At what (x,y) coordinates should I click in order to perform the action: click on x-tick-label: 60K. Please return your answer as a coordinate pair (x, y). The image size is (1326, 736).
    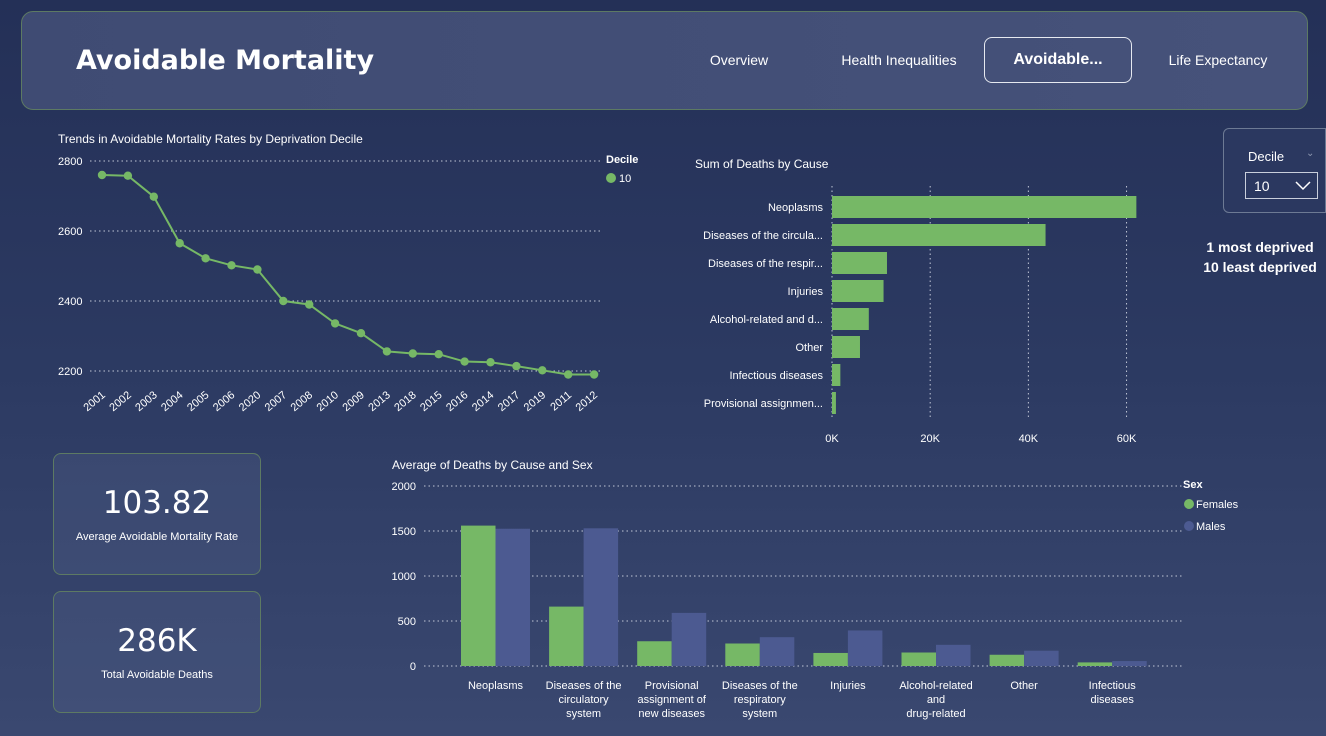
    Looking at the image, I should click on (1127, 439).